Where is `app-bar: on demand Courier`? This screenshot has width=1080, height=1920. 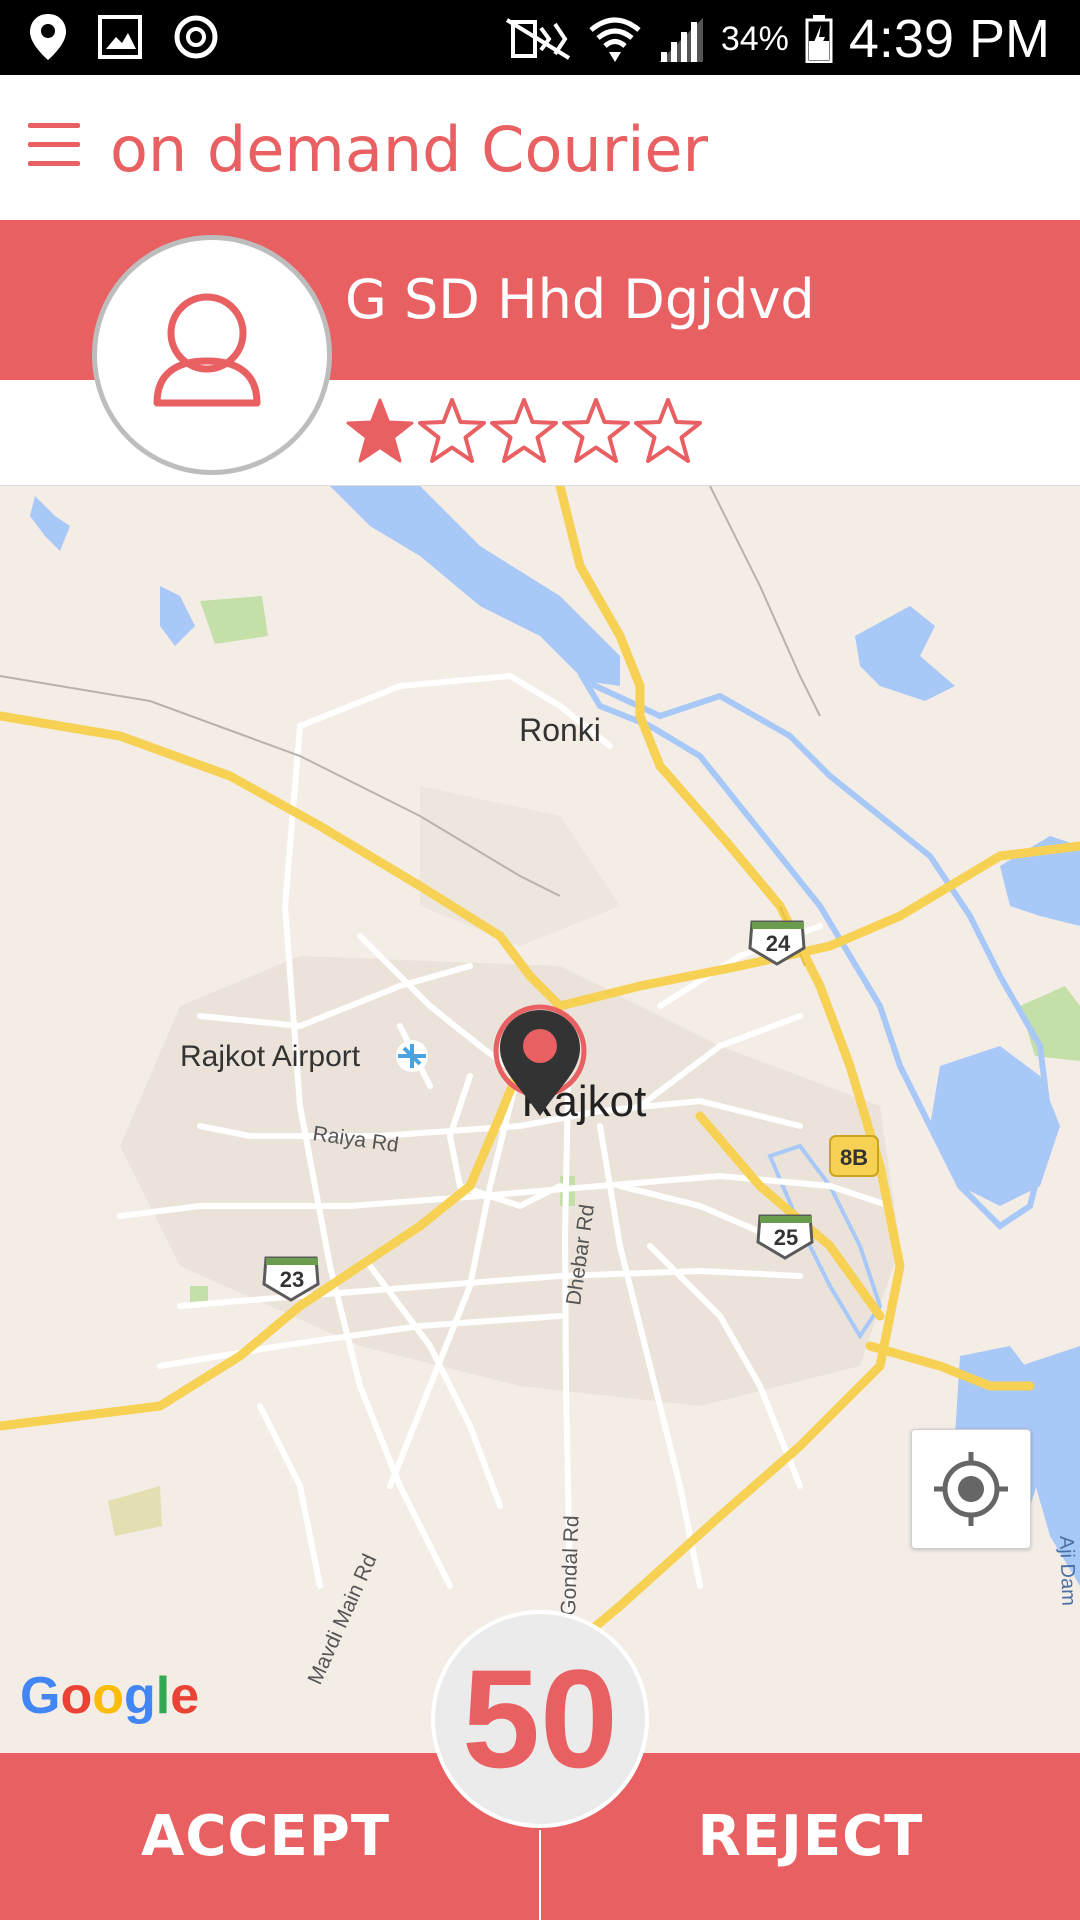 app-bar: on demand Courier is located at coordinates (540, 147).